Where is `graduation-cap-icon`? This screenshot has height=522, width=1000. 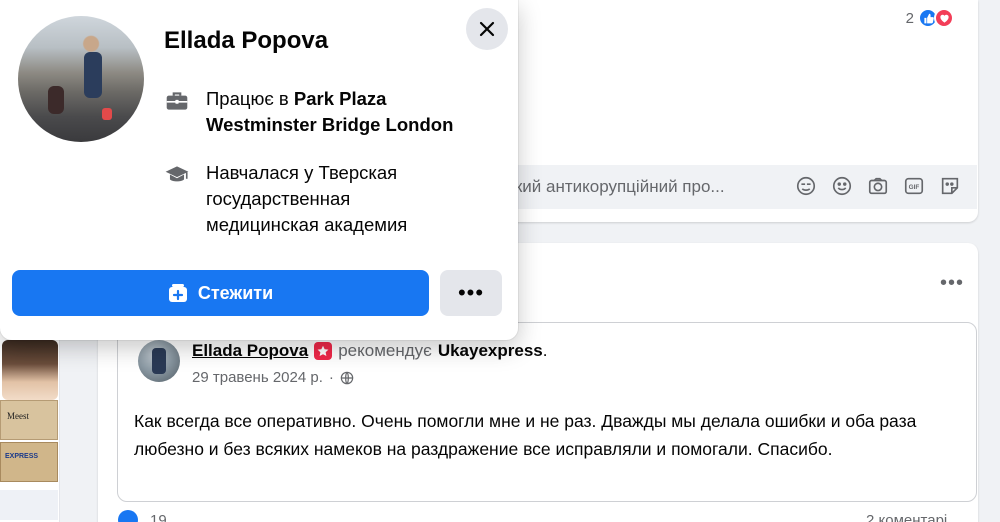
graduation-cap-icon is located at coordinates (177, 175).